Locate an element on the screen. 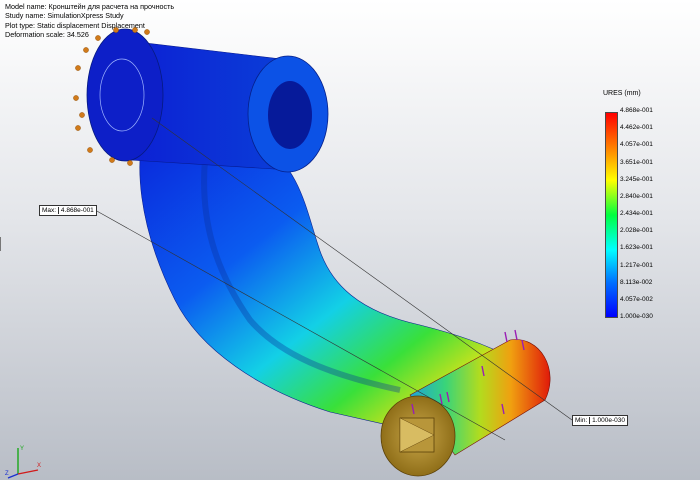 The height and width of the screenshot is (480, 700). legend-label: 4.057e-001 is located at coordinates (636, 145).